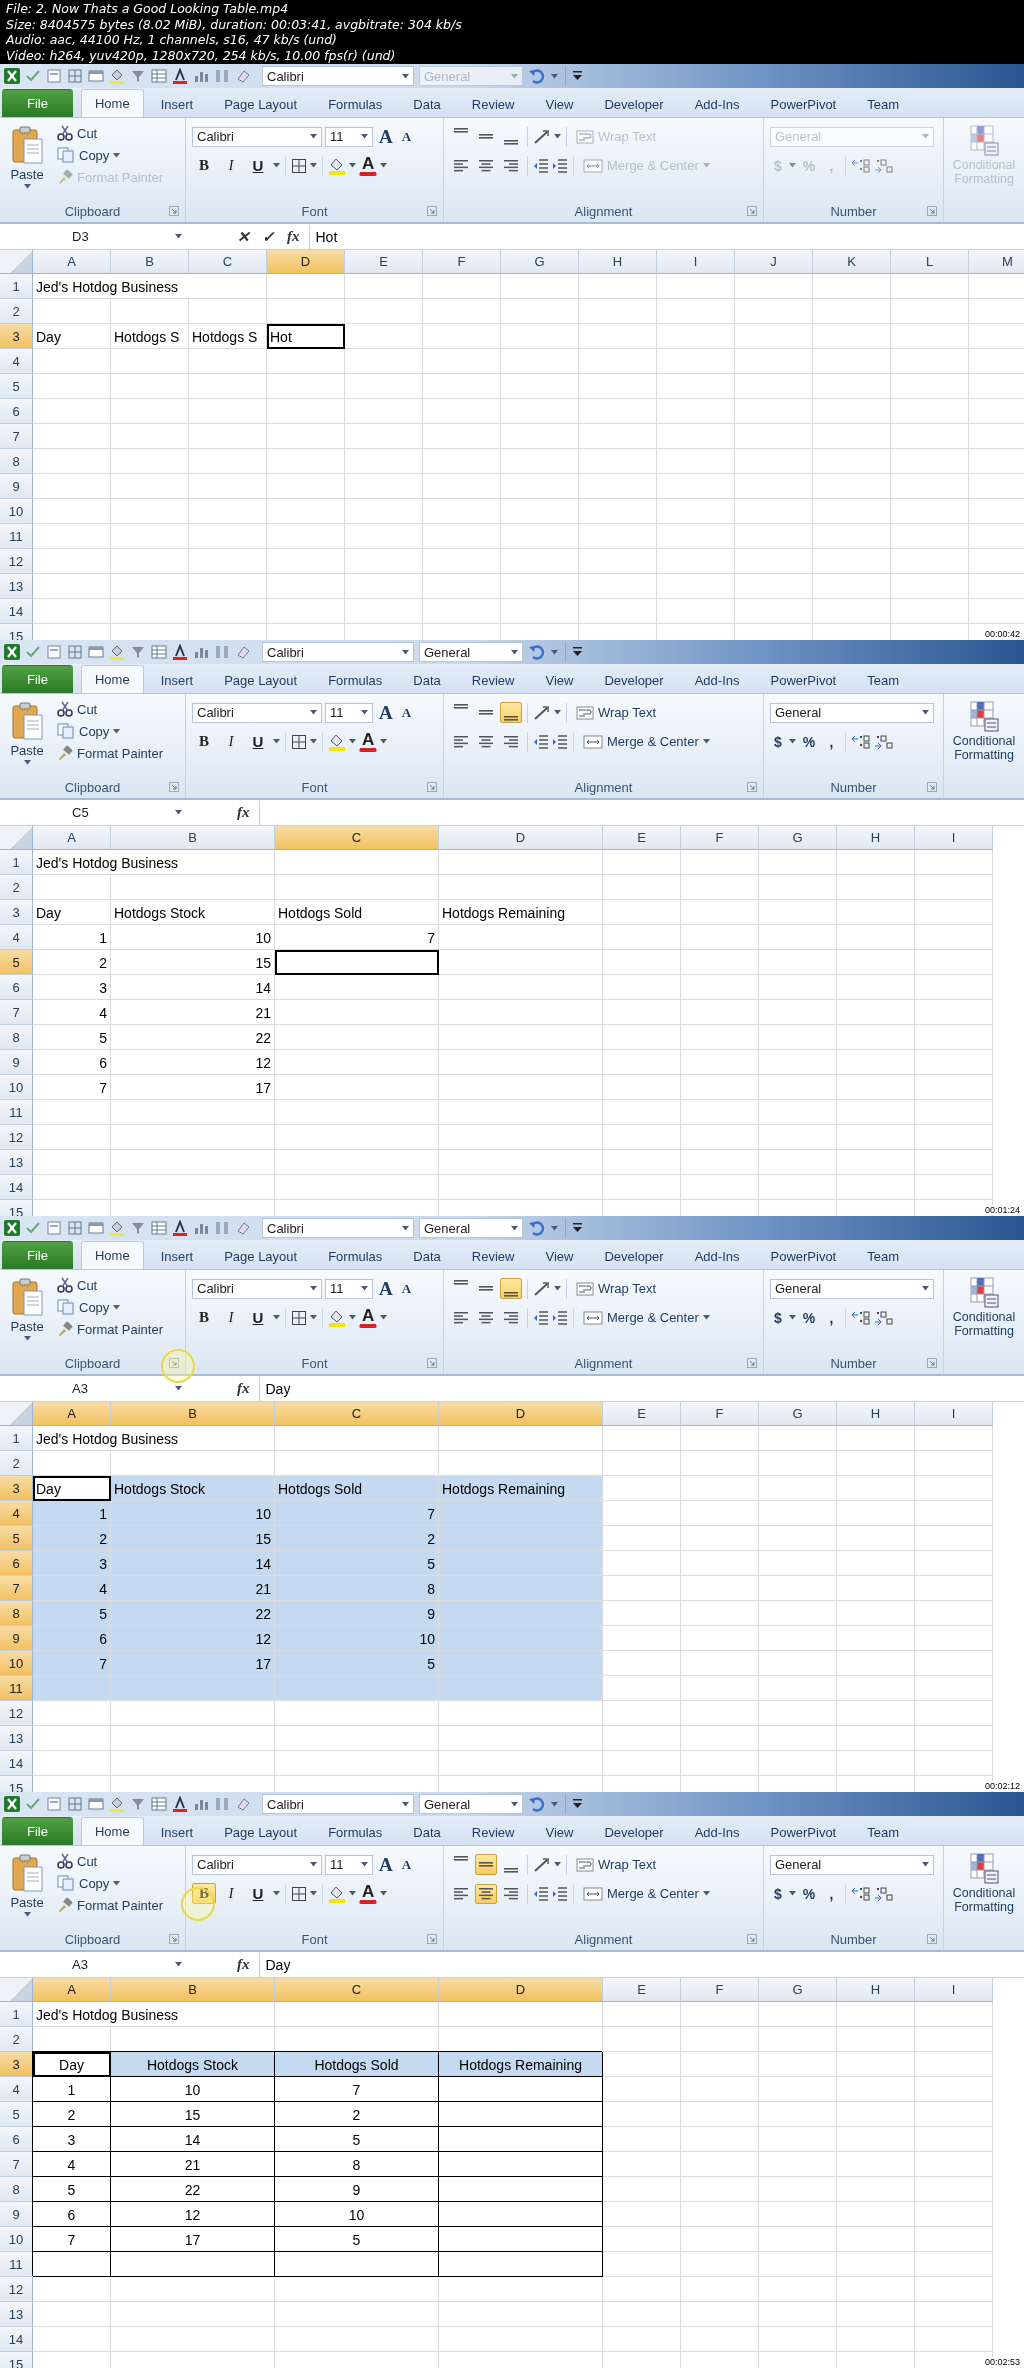 The height and width of the screenshot is (2368, 1024). Describe the element at coordinates (641, 1964) in the screenshot. I see `formula-input: Day` at that location.